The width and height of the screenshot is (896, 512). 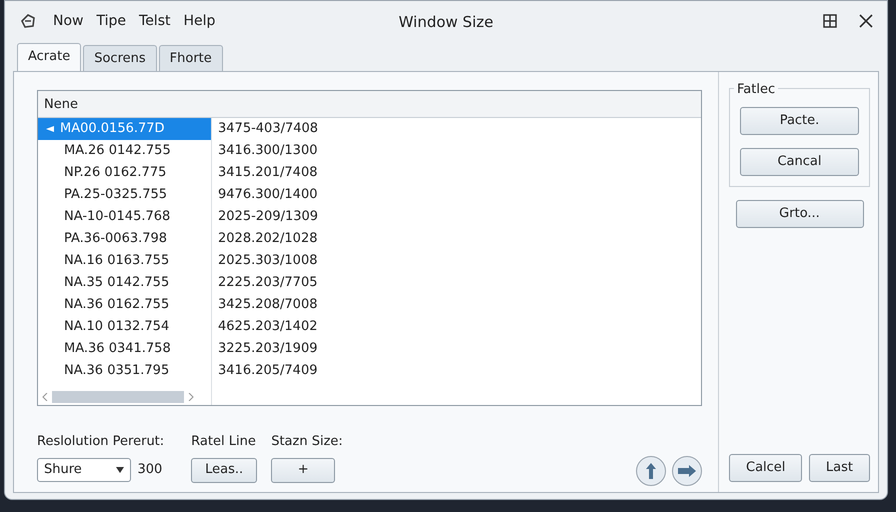 What do you see at coordinates (199, 21) in the screenshot?
I see `menu-item: Help` at bounding box center [199, 21].